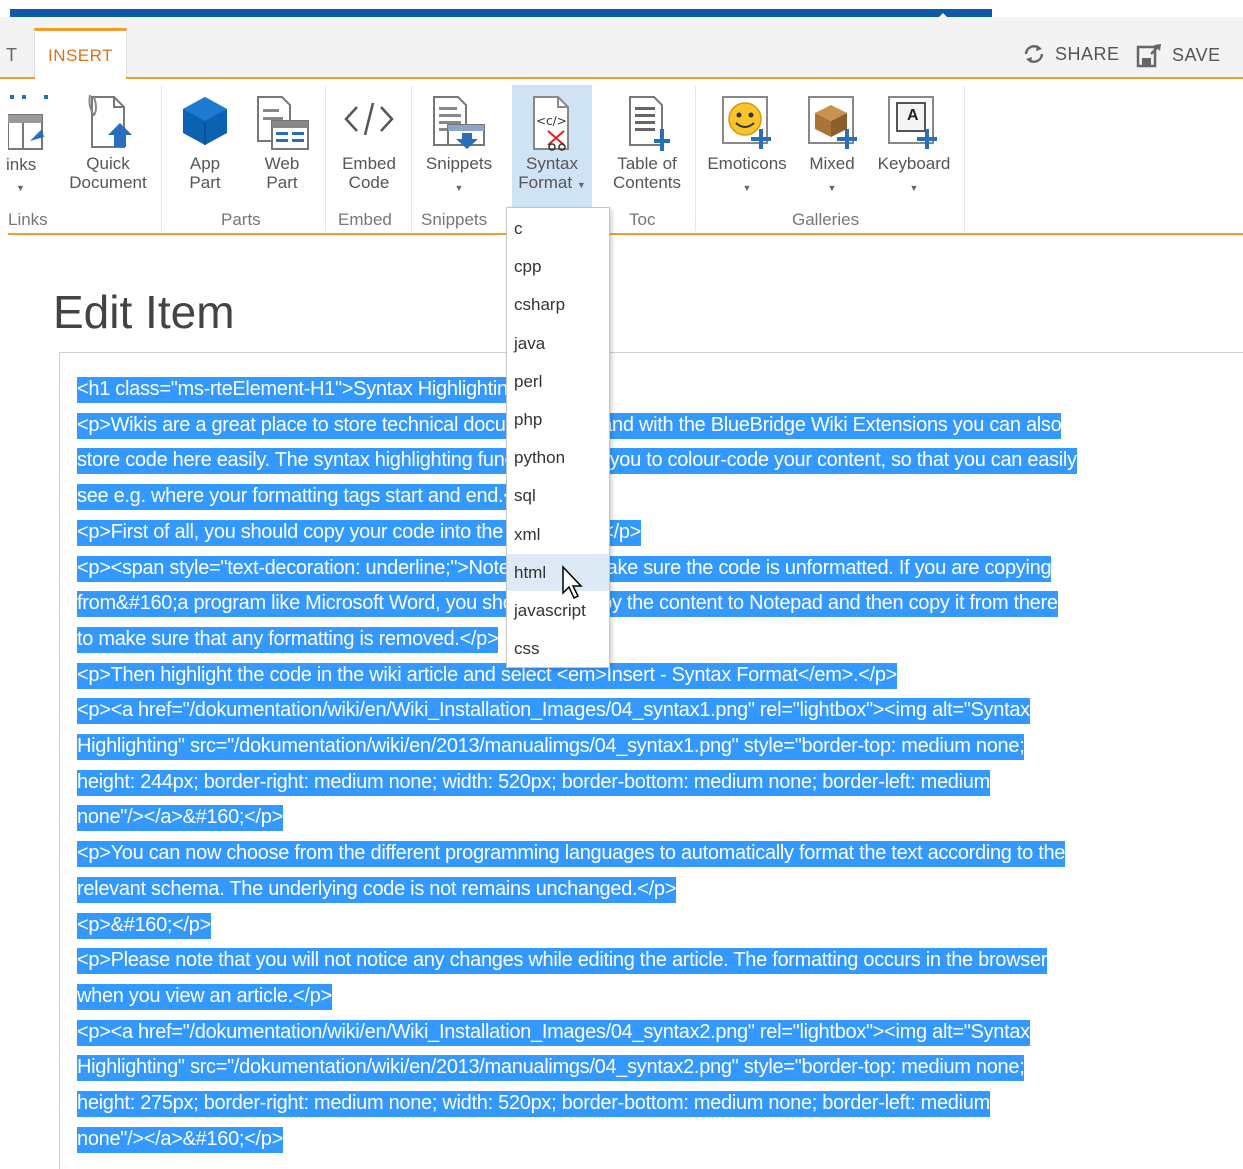 The height and width of the screenshot is (1169, 1243). What do you see at coordinates (108, 149) in the screenshot?
I see `quick-document-button: Quick Document` at bounding box center [108, 149].